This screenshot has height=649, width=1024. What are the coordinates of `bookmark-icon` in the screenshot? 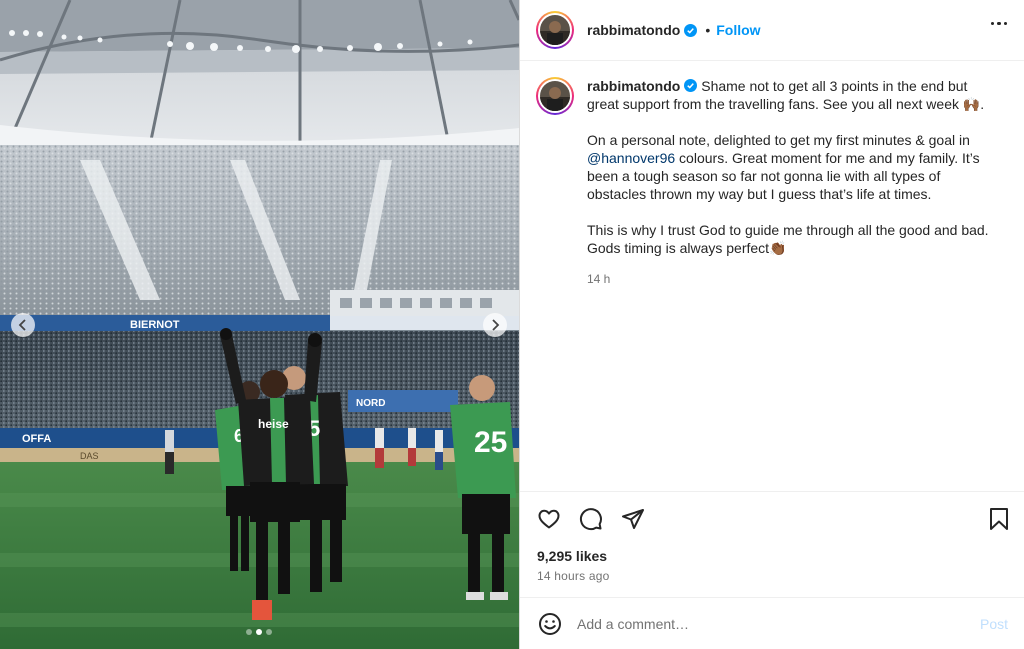 It's located at (999, 519).